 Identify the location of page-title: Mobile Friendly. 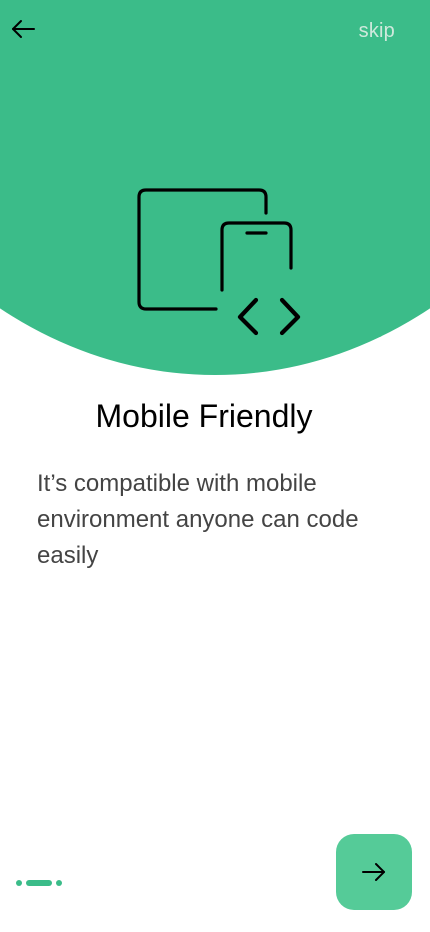
(204, 416).